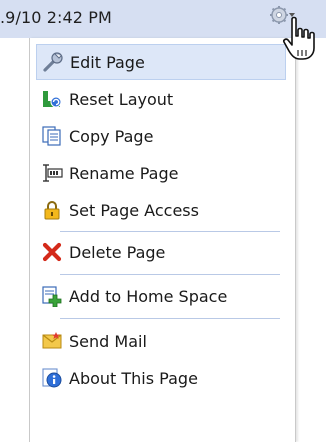  I want to click on menu-item-label: Copy Page, so click(111, 136).